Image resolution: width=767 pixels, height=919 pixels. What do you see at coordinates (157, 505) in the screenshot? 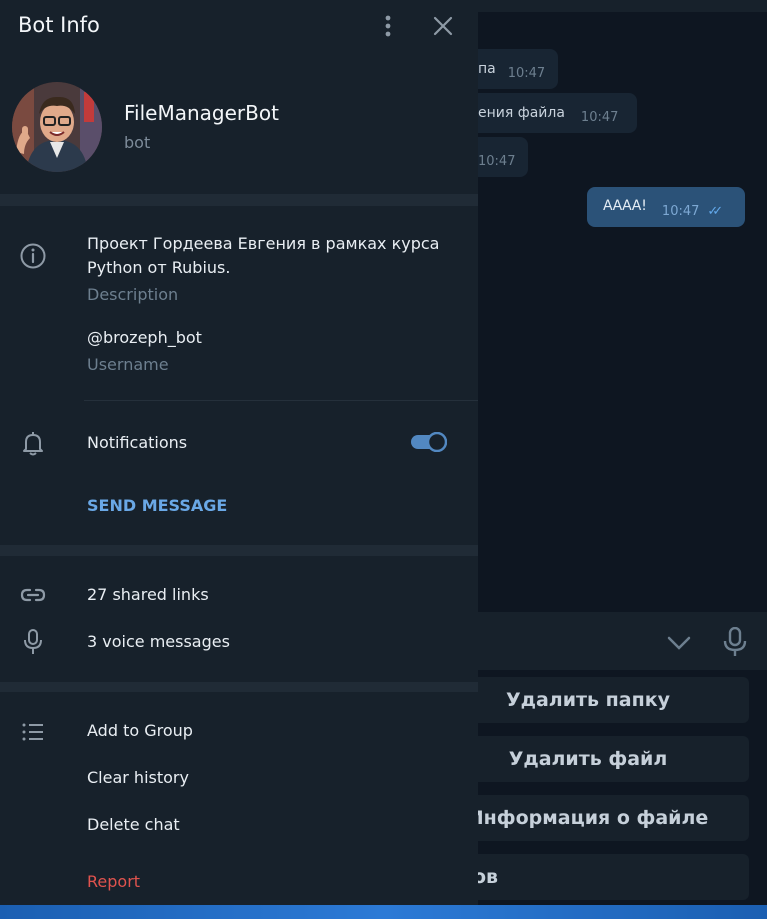
I see `send-message-button: SEND MESSAGE` at bounding box center [157, 505].